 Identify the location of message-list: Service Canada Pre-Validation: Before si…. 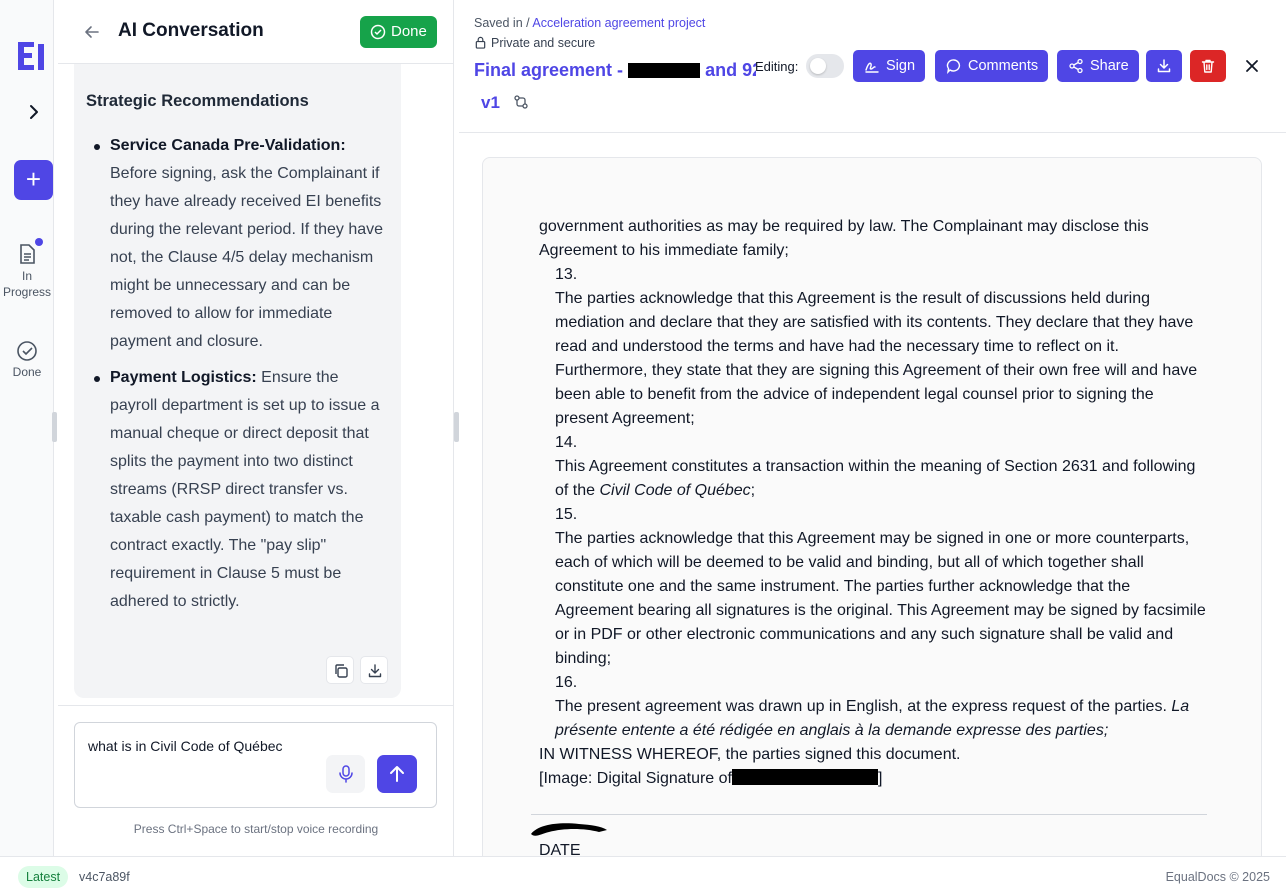
(236, 378).